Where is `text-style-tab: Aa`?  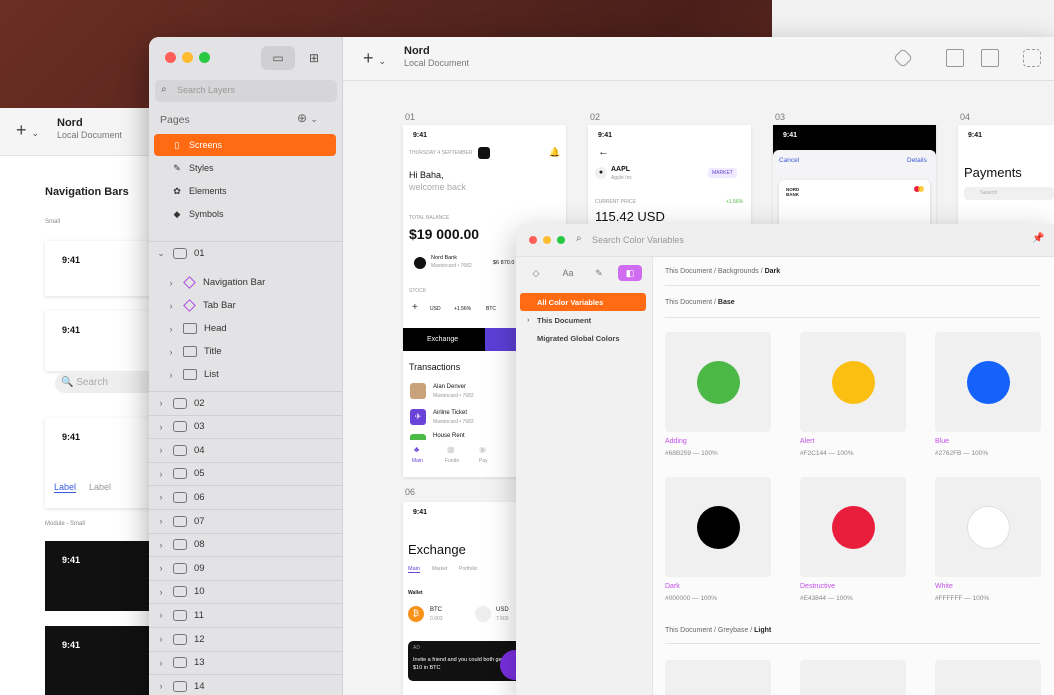 text-style-tab: Aa is located at coordinates (568, 273).